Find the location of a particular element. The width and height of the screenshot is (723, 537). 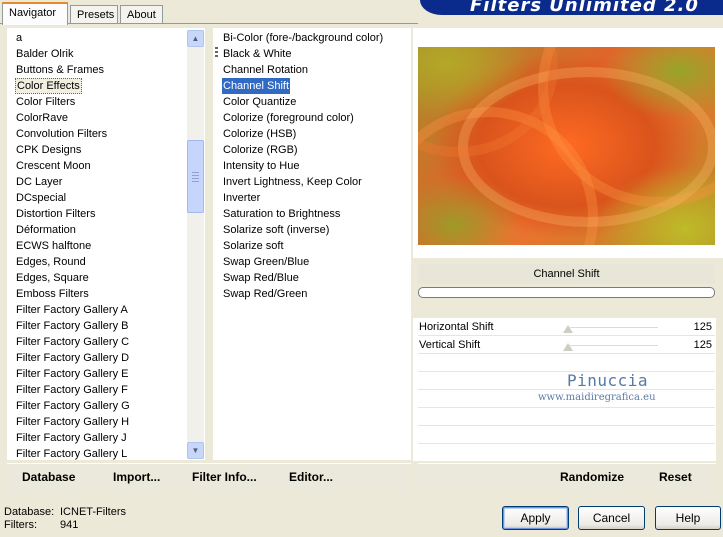

filter-item: Channel Rotation is located at coordinates (265, 70).